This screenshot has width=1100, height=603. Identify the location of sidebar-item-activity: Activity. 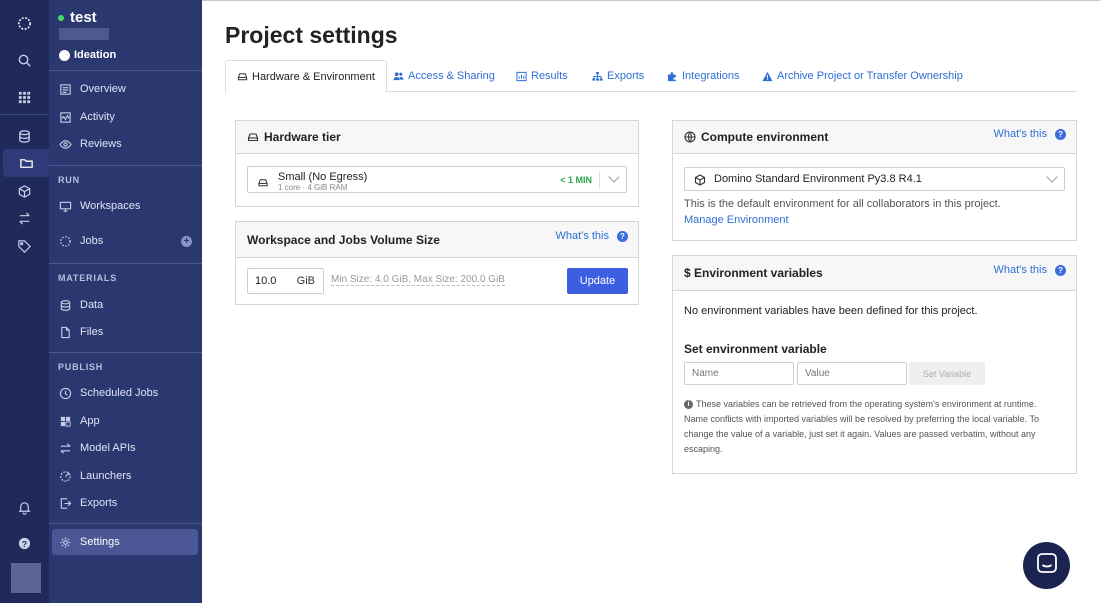
(125, 117).